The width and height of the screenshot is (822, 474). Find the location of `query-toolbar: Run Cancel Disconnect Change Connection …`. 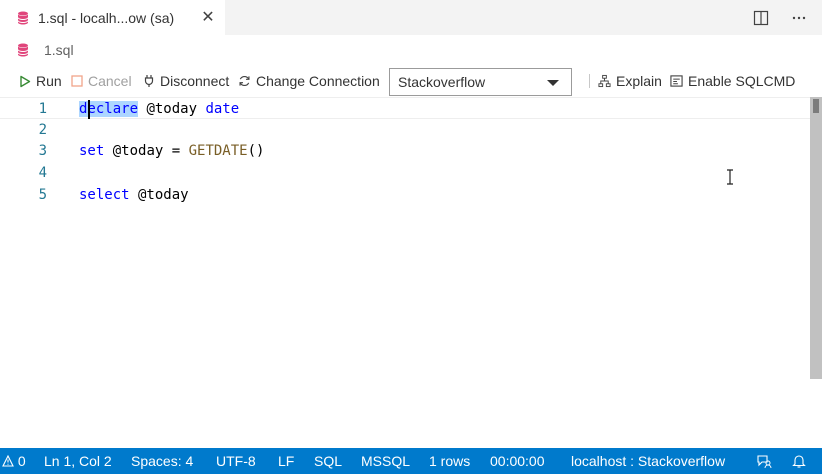

query-toolbar: Run Cancel Disconnect Change Connection … is located at coordinates (411, 81).